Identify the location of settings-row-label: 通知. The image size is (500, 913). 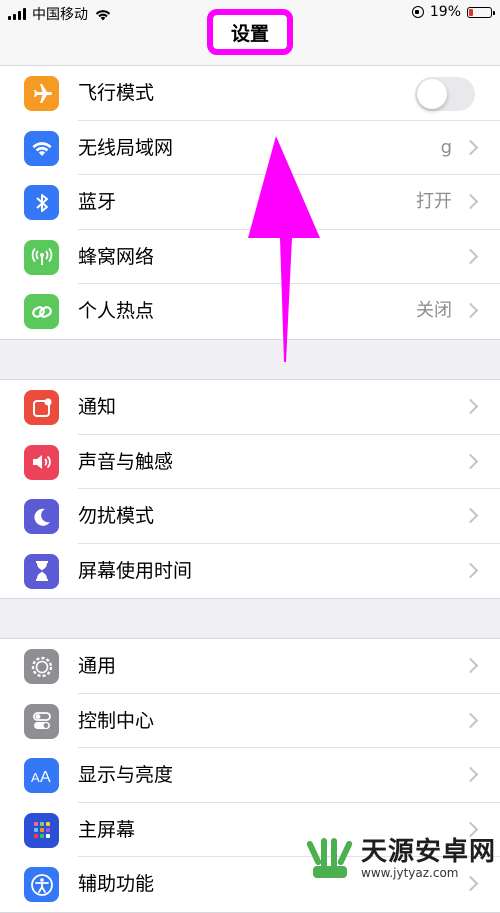
(97, 407).